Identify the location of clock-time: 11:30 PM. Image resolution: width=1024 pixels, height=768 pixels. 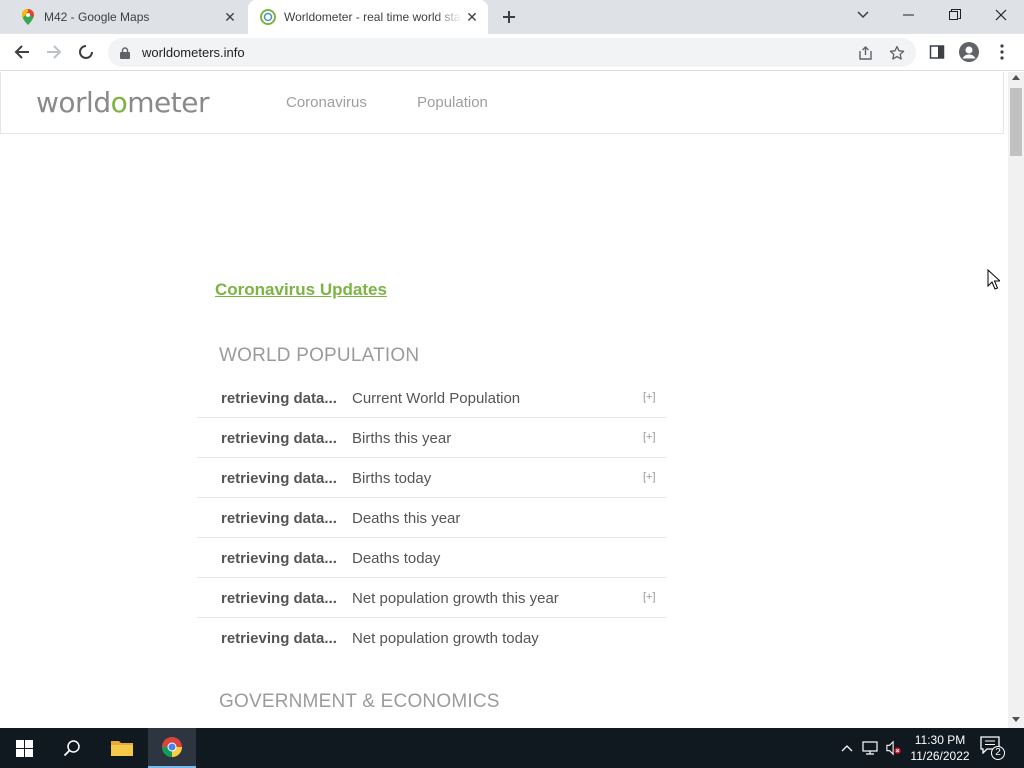
(940, 740).